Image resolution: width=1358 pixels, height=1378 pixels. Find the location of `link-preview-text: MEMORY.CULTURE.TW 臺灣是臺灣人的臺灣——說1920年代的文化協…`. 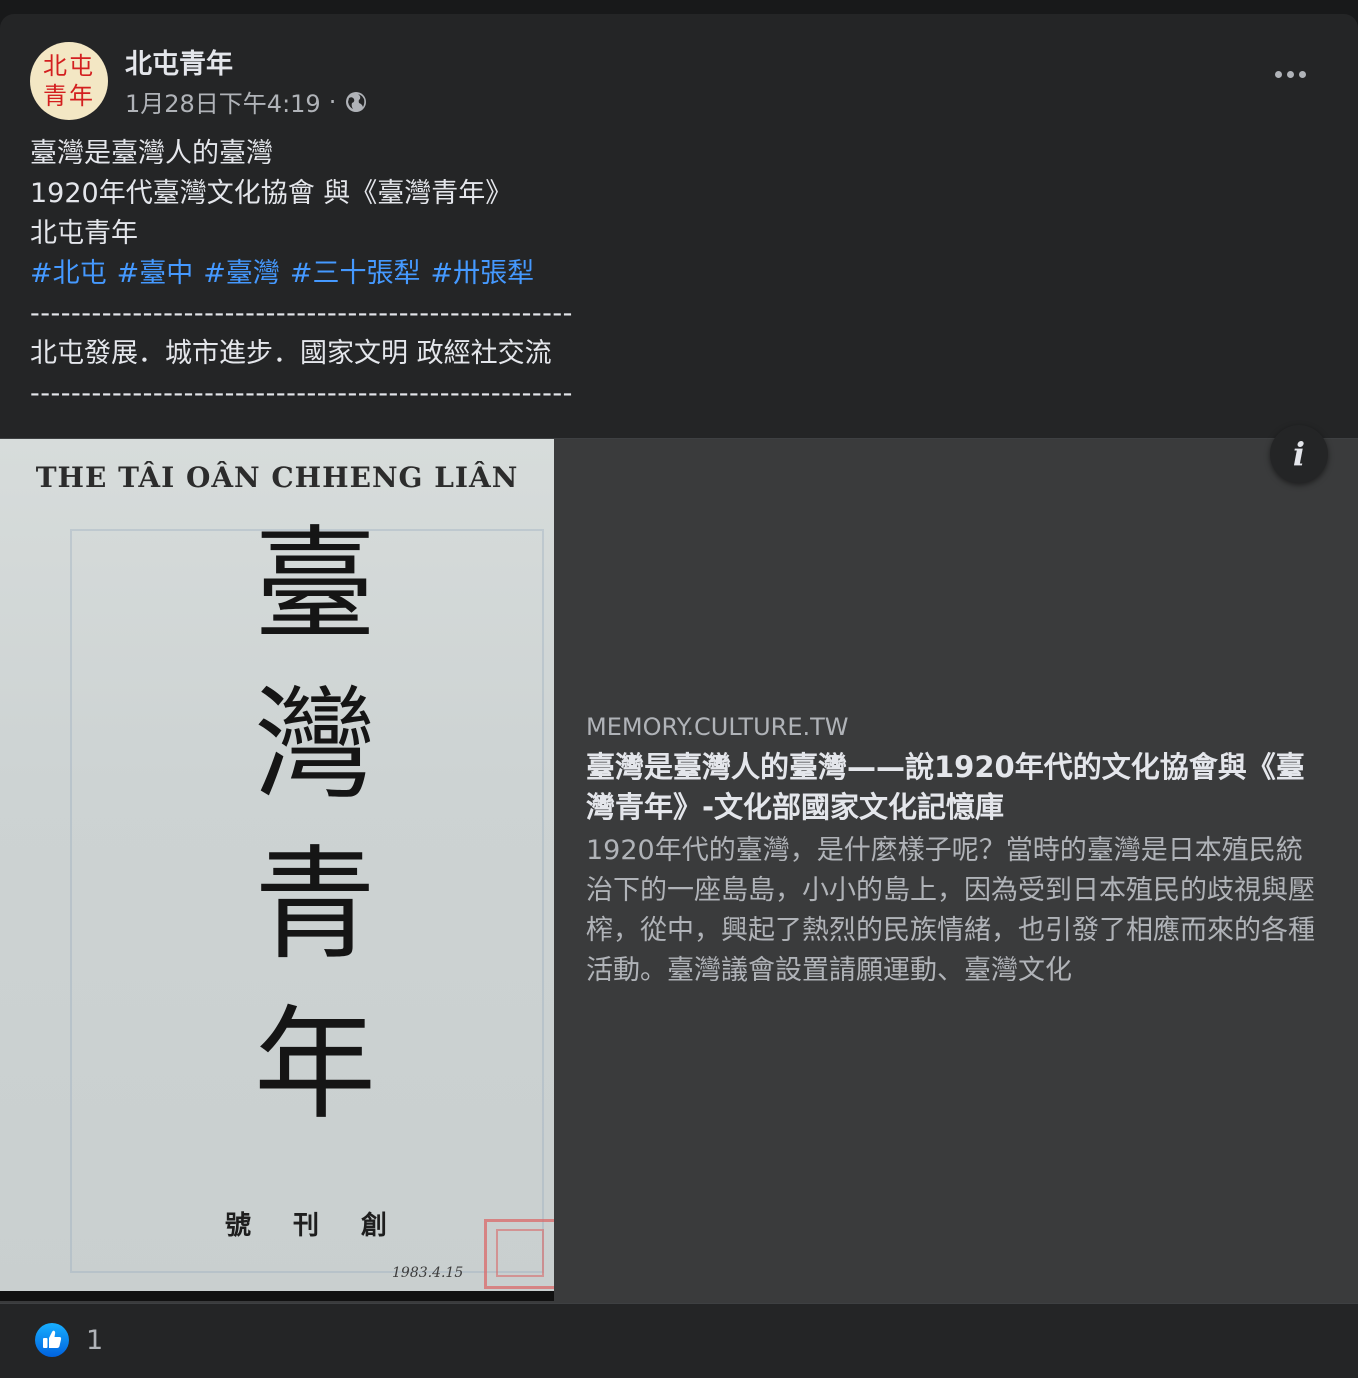

link-preview-text: MEMORY.CULTURE.TW 臺灣是臺灣人的臺灣——說1920年代的文化協… is located at coordinates (956, 851).